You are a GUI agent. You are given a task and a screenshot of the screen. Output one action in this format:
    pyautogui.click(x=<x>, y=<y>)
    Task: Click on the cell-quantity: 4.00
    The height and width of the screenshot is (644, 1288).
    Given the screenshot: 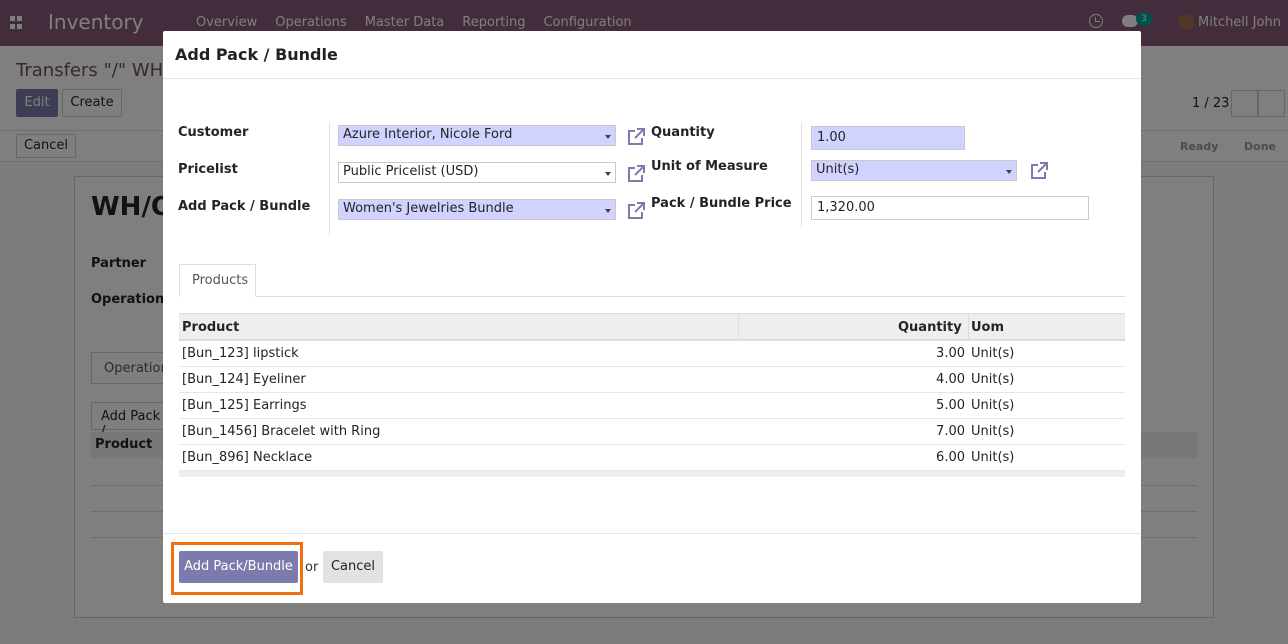 What is the action you would take?
    pyautogui.click(x=950, y=379)
    